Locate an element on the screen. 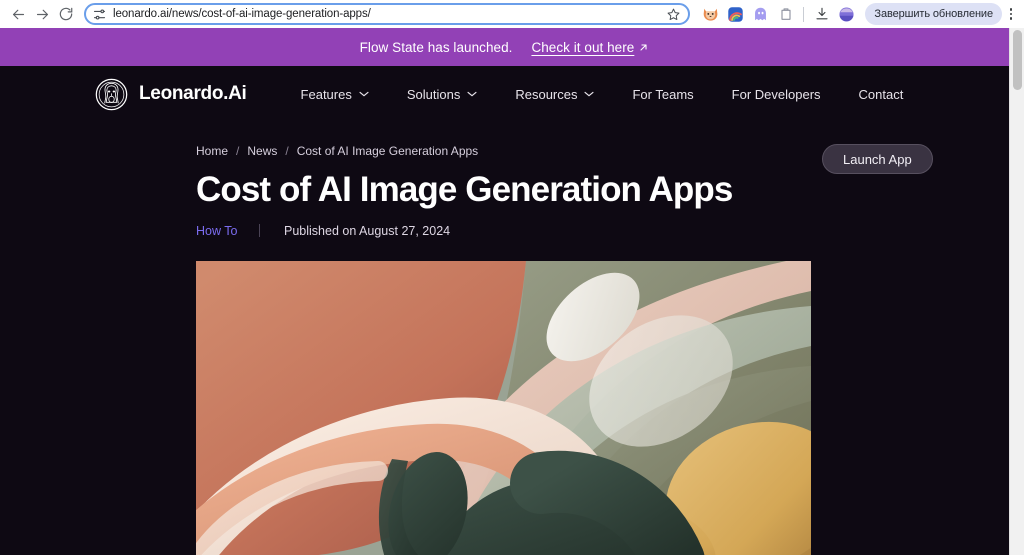 The image size is (1024, 555). clipboard-glyph-icon is located at coordinates (786, 14).